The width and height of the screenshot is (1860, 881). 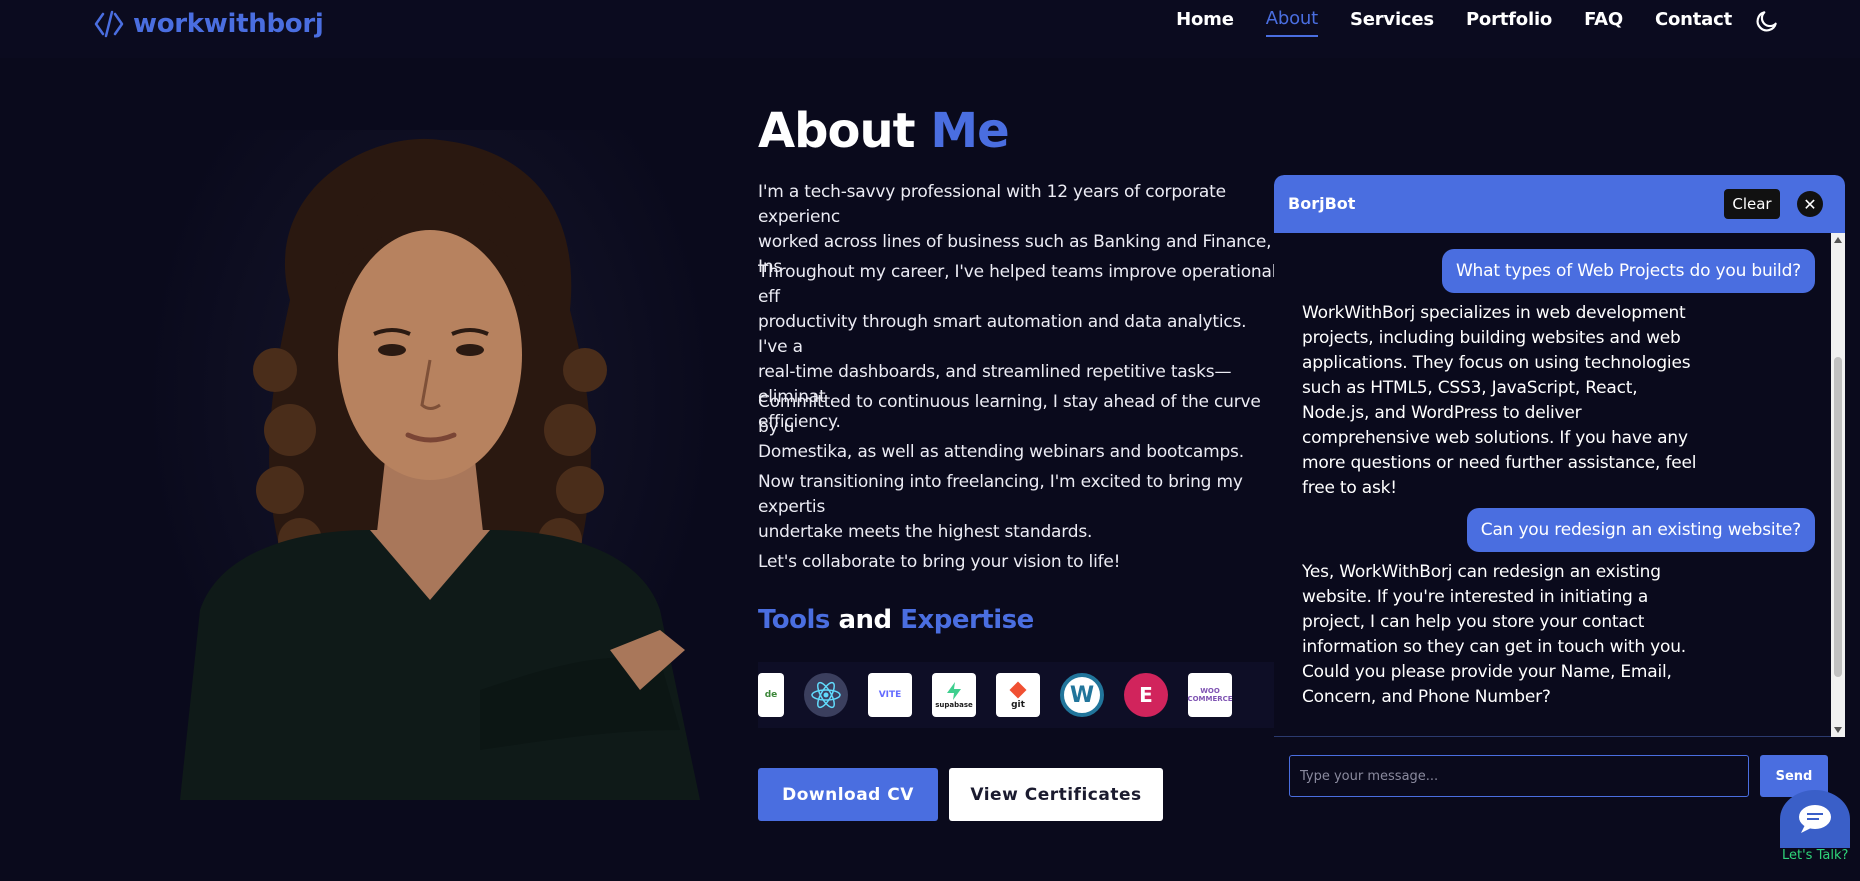 I want to click on vite-label: VITE, so click(x=890, y=695).